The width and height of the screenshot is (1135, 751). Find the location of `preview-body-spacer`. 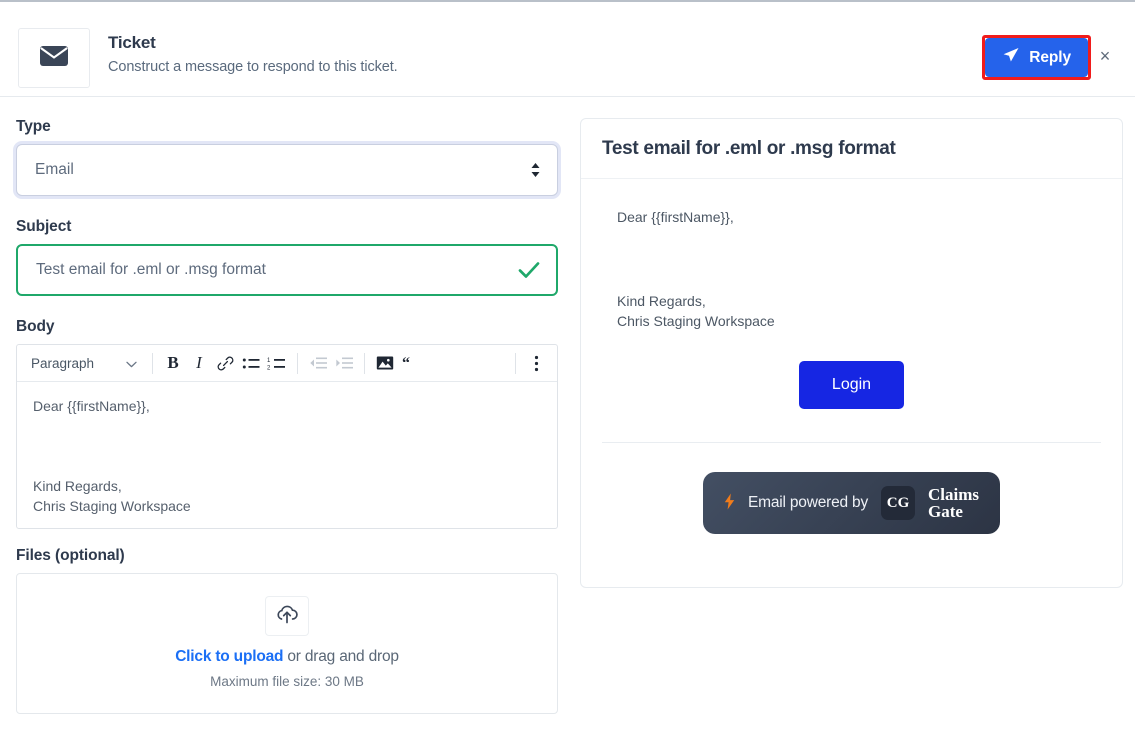

preview-body-spacer is located at coordinates (851, 259).